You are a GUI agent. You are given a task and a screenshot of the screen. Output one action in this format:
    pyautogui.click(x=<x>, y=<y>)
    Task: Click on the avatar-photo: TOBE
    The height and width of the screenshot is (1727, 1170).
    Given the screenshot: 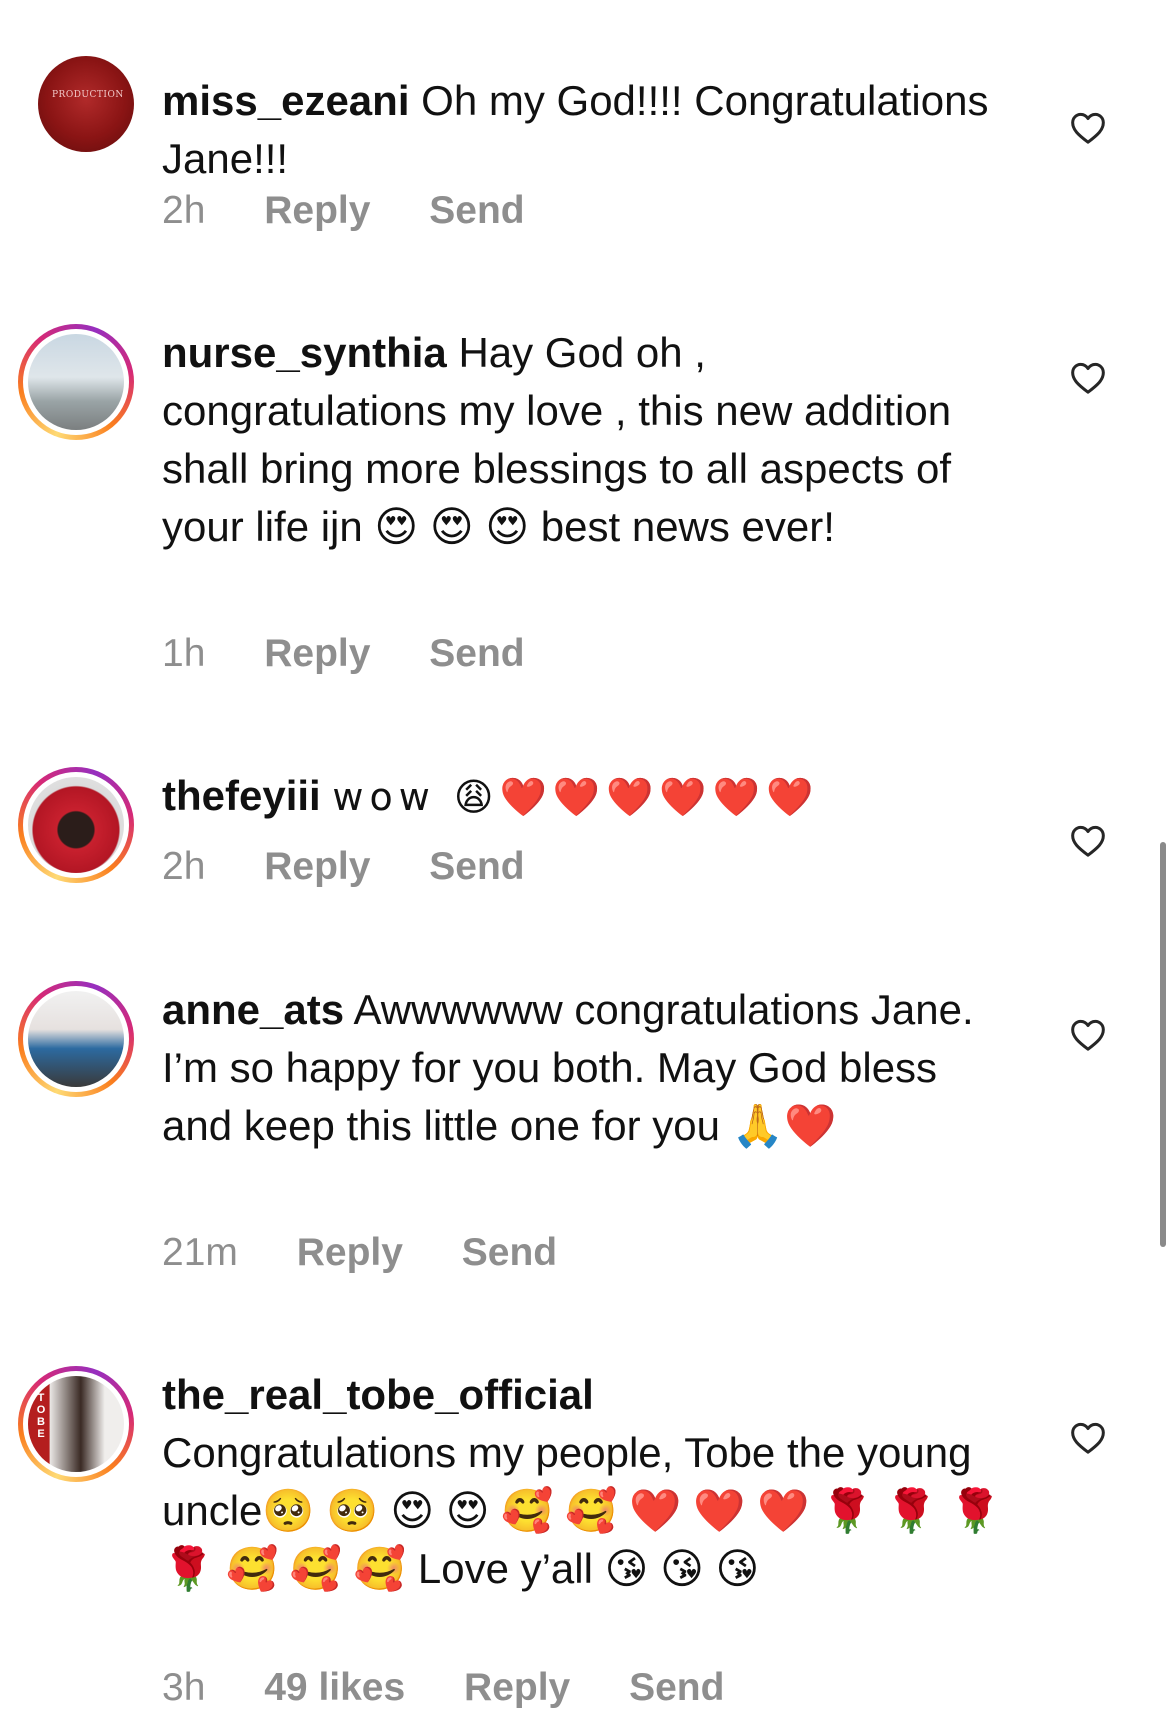 What is the action you would take?
    pyautogui.click(x=76, y=1424)
    